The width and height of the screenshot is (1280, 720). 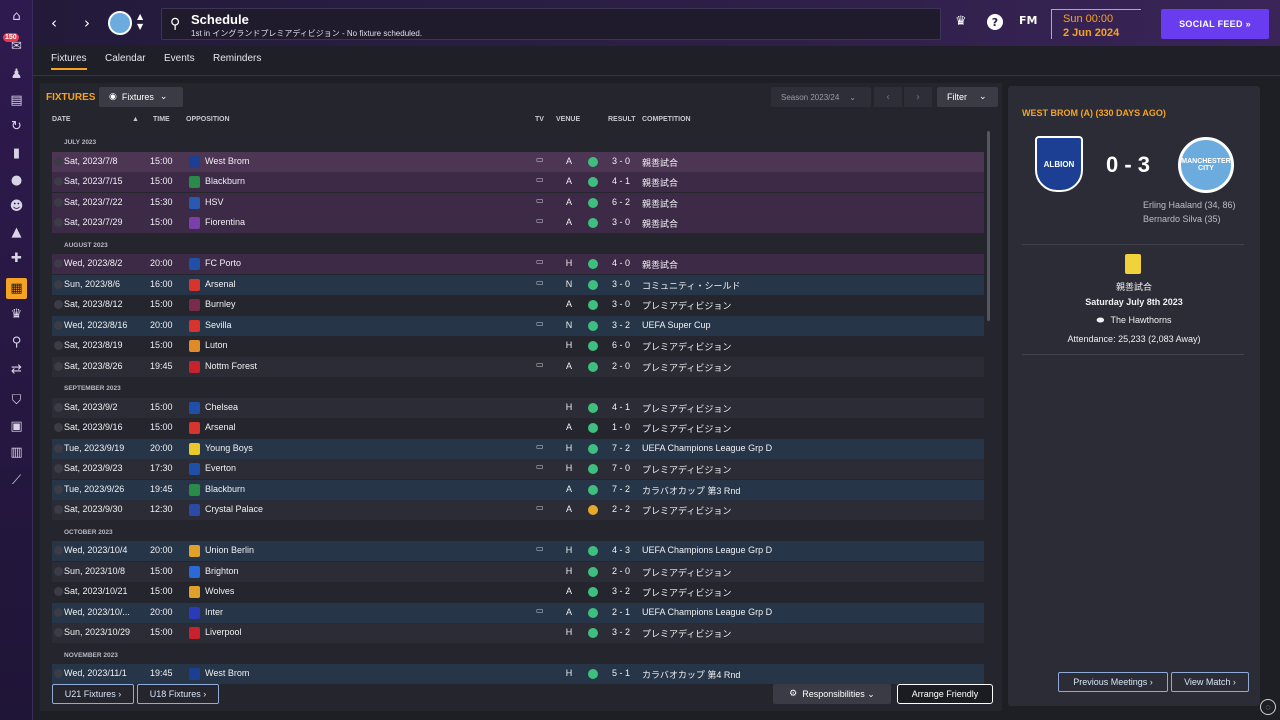 I want to click on social-feed-button: SOCIAL FEED », so click(x=1215, y=24).